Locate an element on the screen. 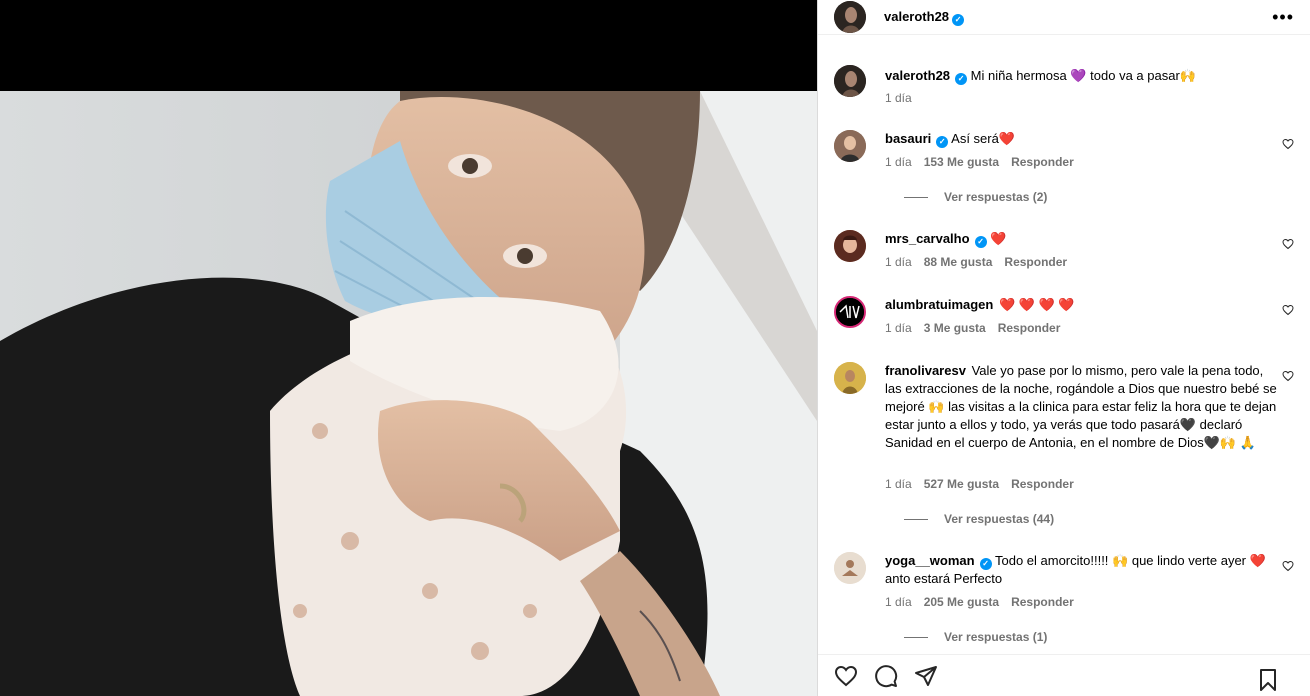 The width and height of the screenshot is (1310, 696). alumbra-logo-icon is located at coordinates (850, 312).